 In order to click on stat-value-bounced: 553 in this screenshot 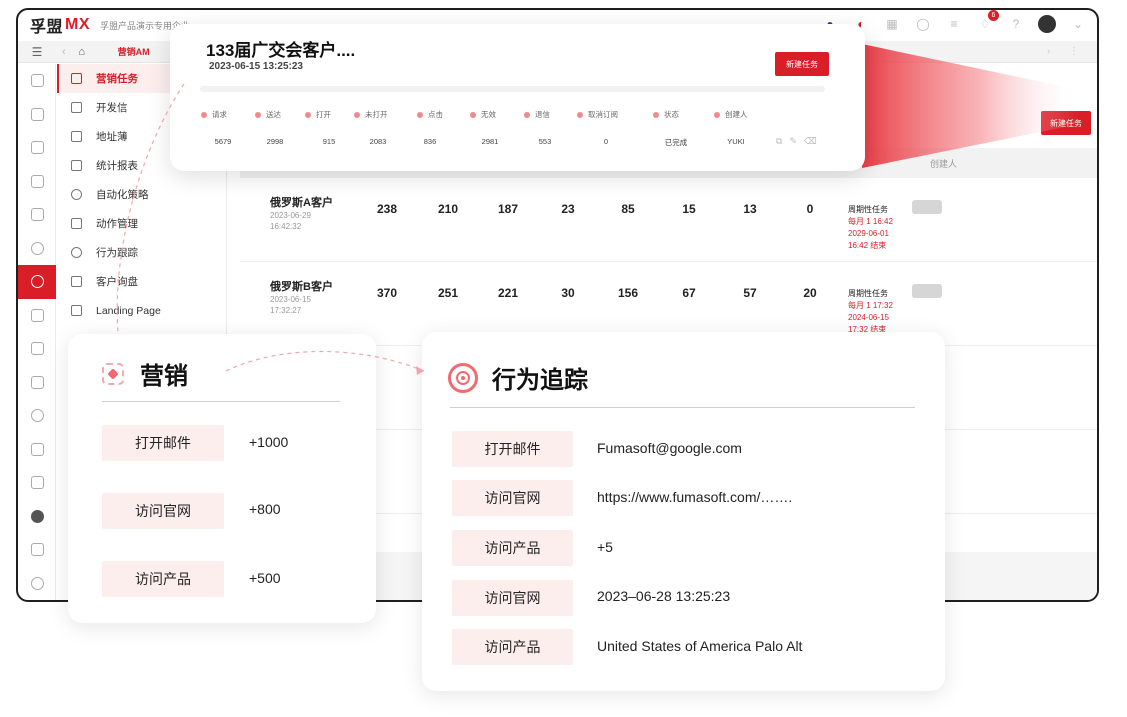, I will do `click(545, 141)`.